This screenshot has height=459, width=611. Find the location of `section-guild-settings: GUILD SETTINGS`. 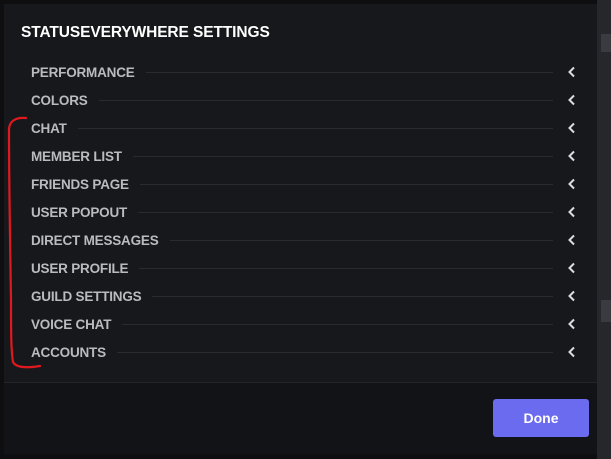

section-guild-settings: GUILD SETTINGS is located at coordinates (300, 296).